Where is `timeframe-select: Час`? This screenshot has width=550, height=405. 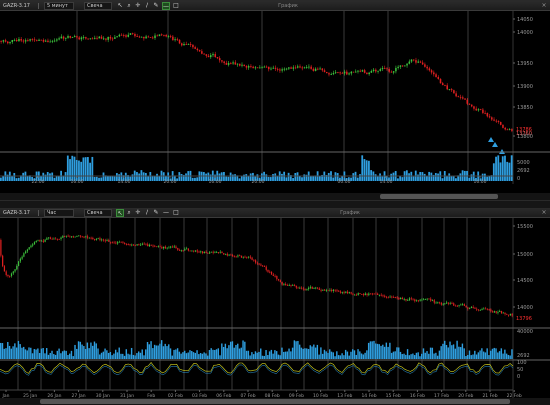
timeframe-select: Час is located at coordinates (59, 213).